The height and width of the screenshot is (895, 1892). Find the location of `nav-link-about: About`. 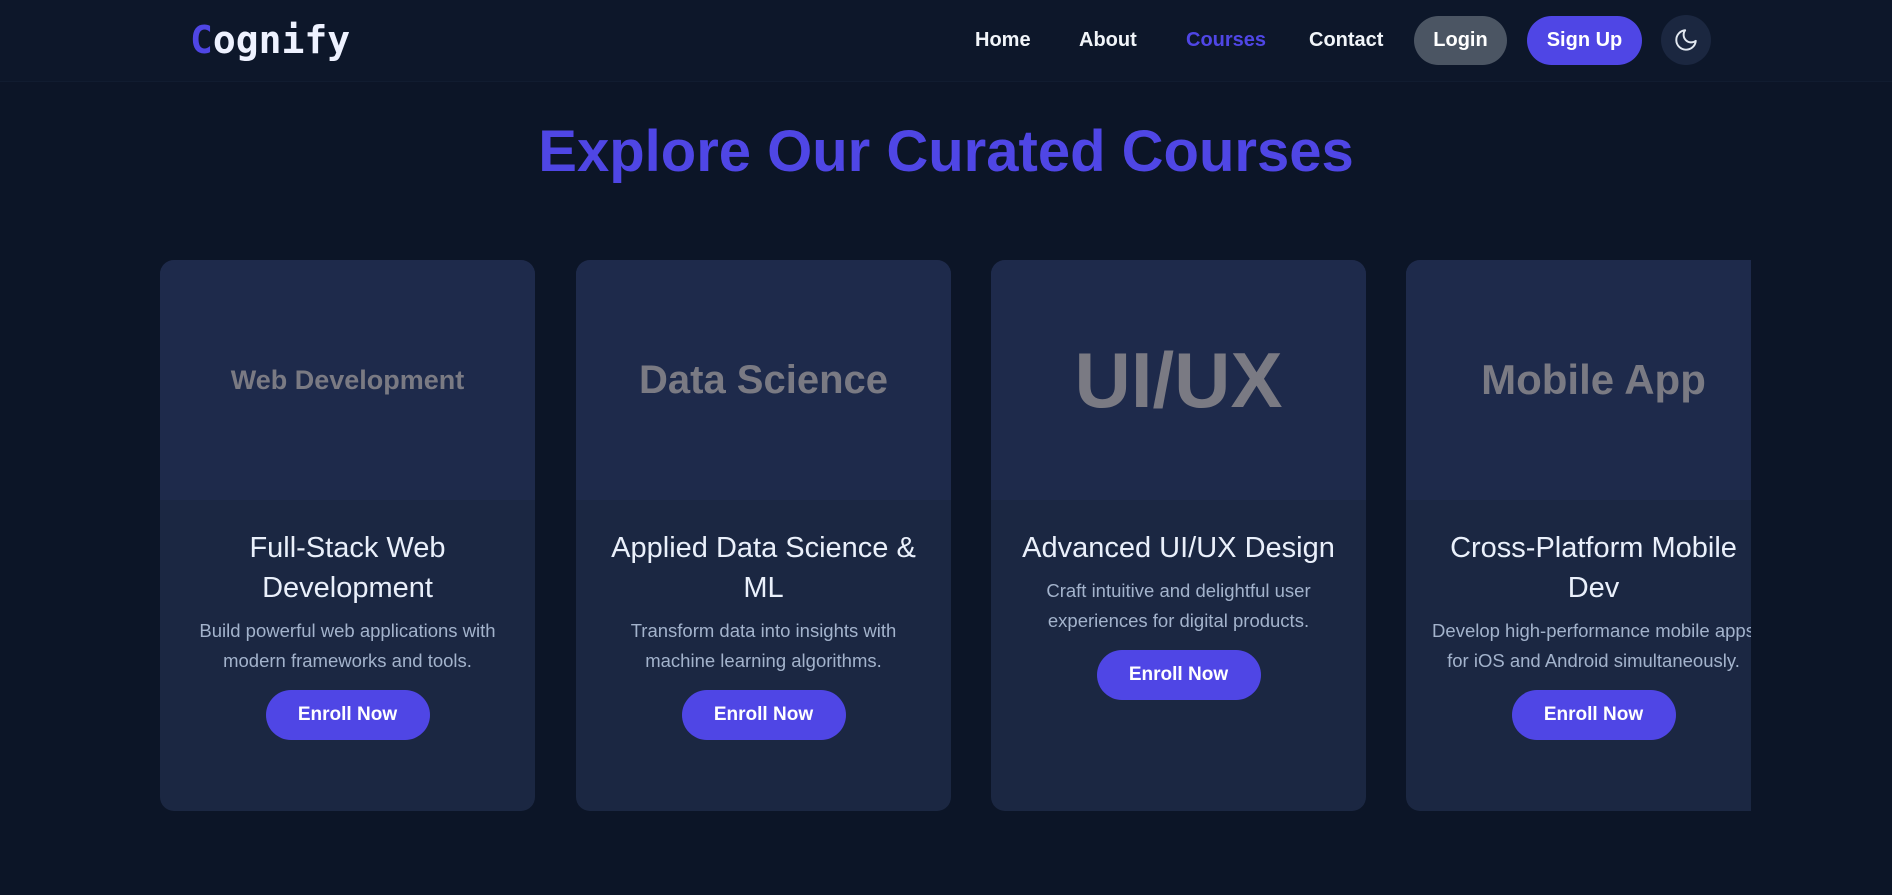

nav-link-about: About is located at coordinates (1108, 40).